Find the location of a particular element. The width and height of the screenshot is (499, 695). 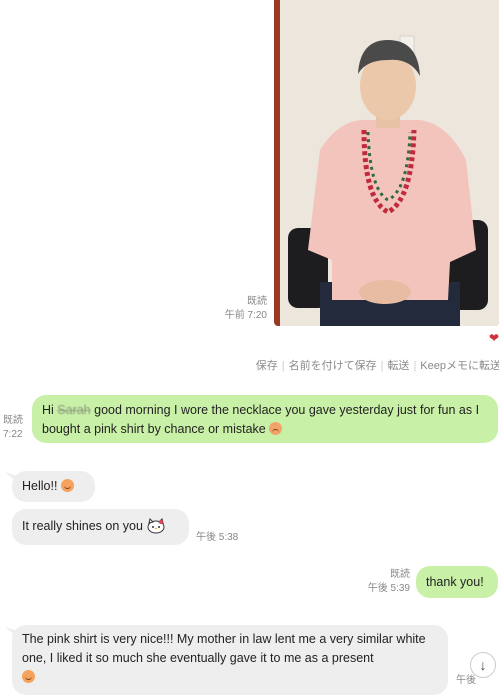

message-text: thank you! is located at coordinates (455, 582).